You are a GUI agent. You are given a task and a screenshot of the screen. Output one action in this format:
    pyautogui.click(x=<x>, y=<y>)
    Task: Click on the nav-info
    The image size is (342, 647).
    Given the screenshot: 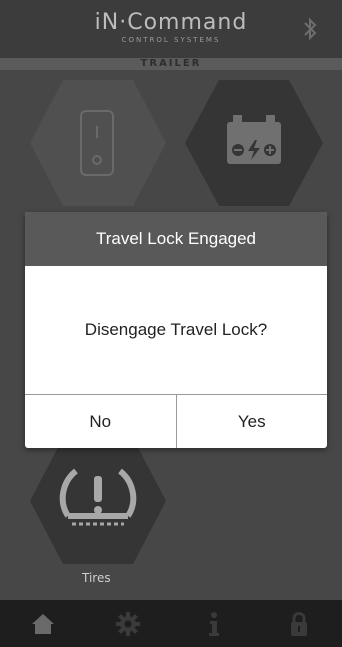 What is the action you would take?
    pyautogui.click(x=214, y=623)
    